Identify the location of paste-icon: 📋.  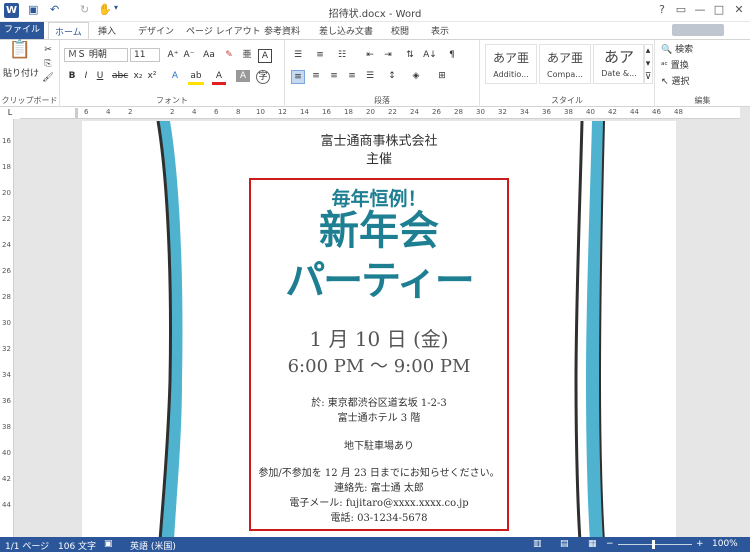
(20, 53).